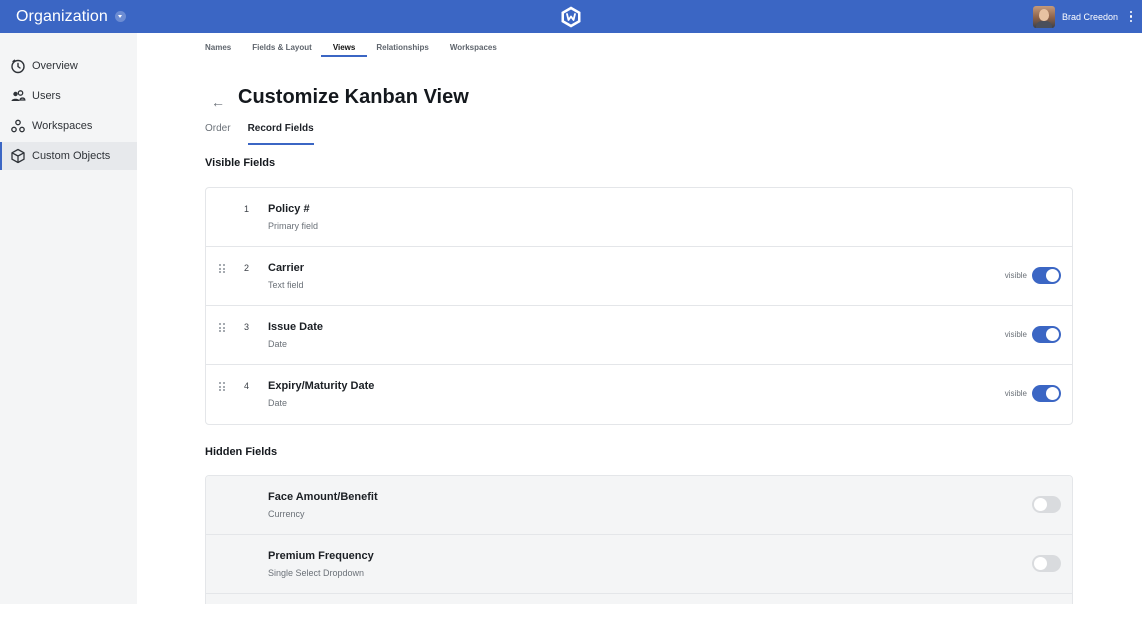  What do you see at coordinates (323, 497) in the screenshot?
I see `field-name: Face Amount/Benefit` at bounding box center [323, 497].